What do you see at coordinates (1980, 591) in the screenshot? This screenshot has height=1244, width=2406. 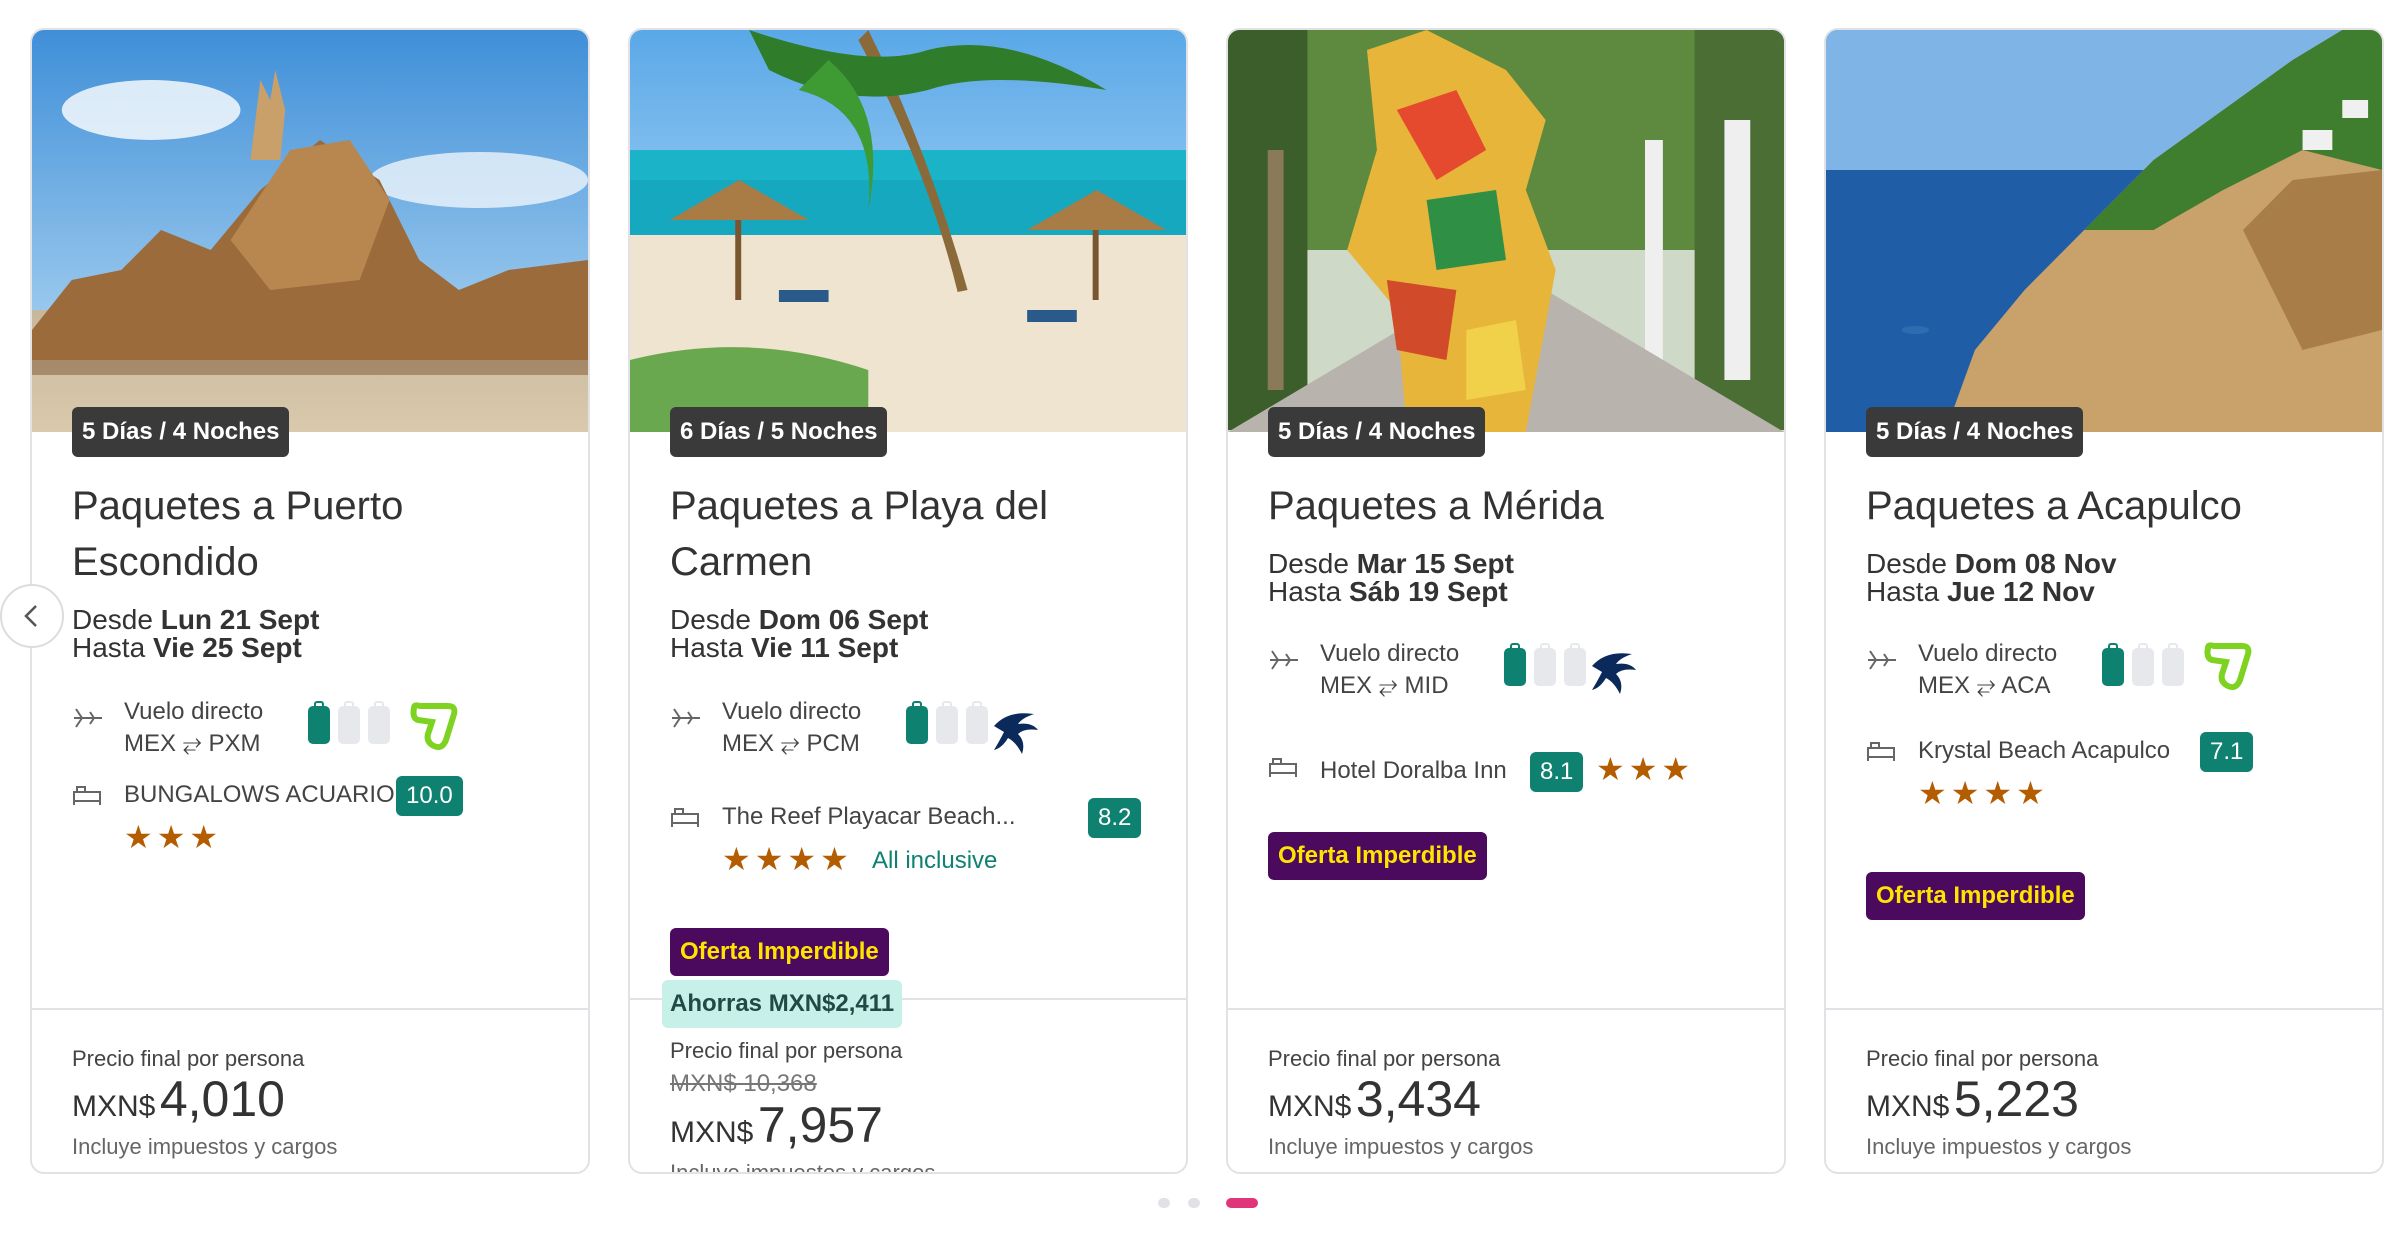 I see `date-to: Hasta Jue 12 Nov` at bounding box center [1980, 591].